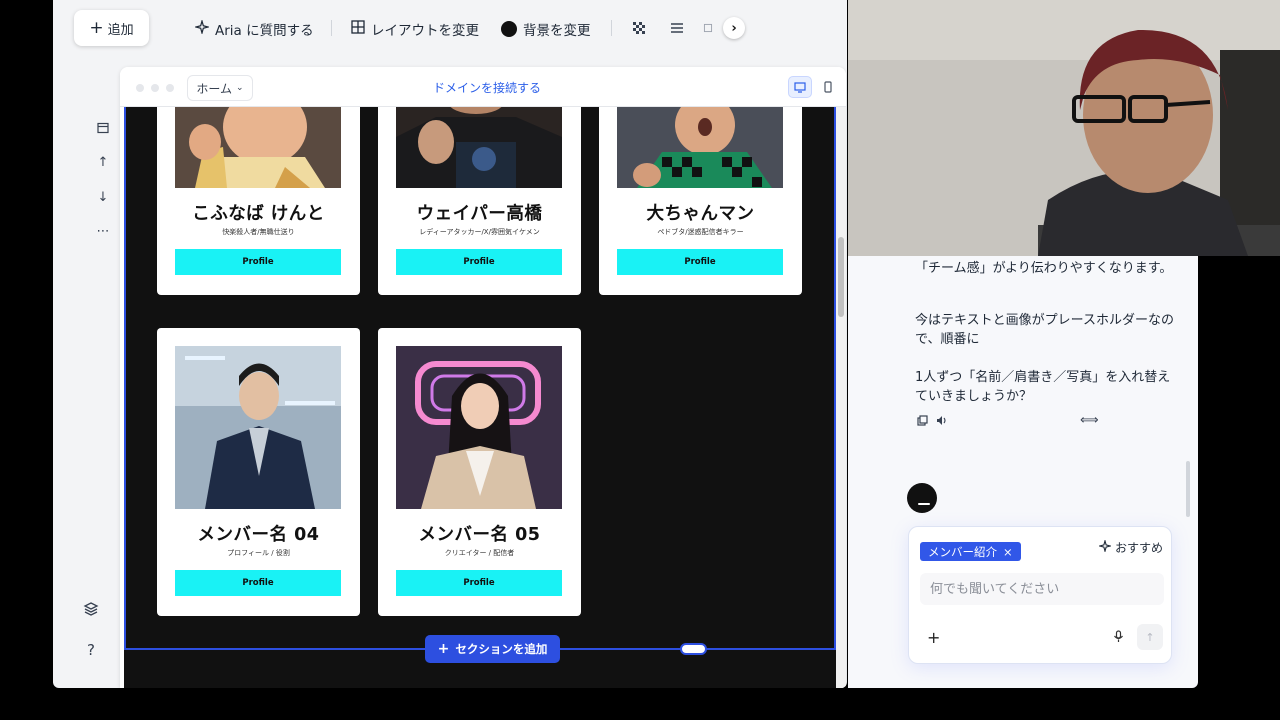 The image size is (1280, 720). What do you see at coordinates (557, 31) in the screenshot?
I see `change-background-label: 背景を変更` at bounding box center [557, 31].